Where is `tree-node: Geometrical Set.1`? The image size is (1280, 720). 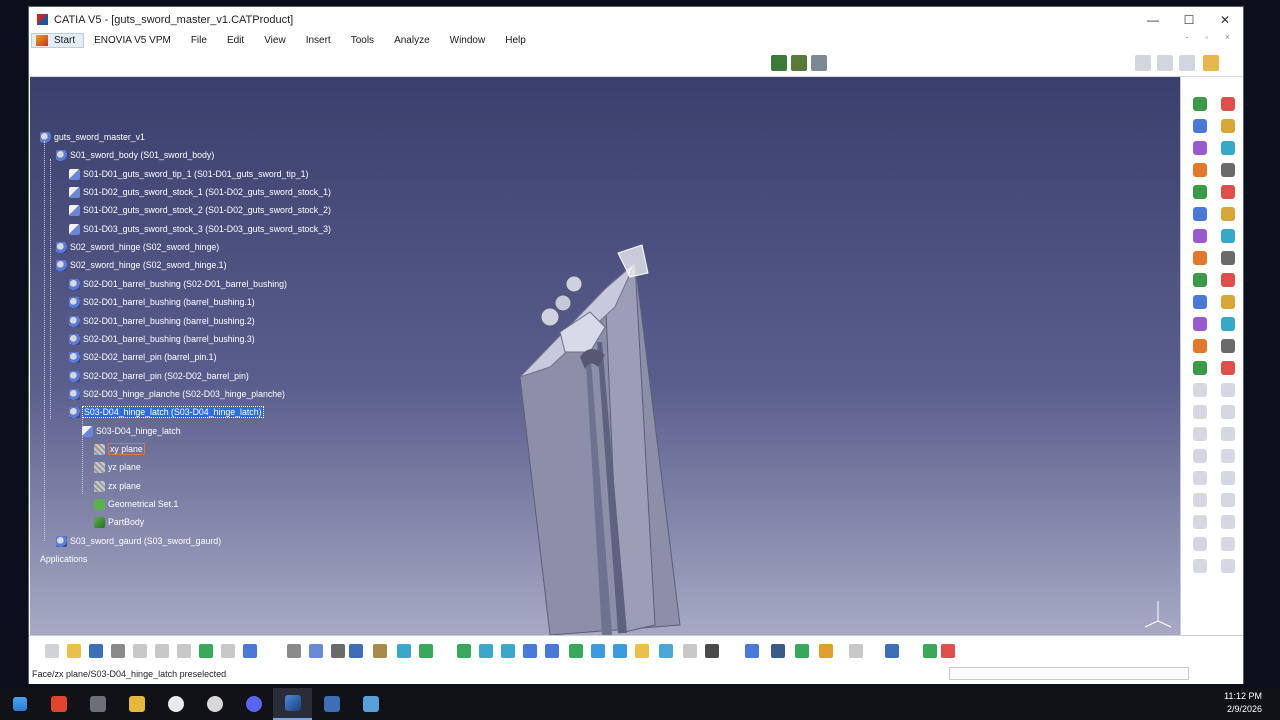
tree-node: Geometrical Set.1 is located at coordinates (136, 504).